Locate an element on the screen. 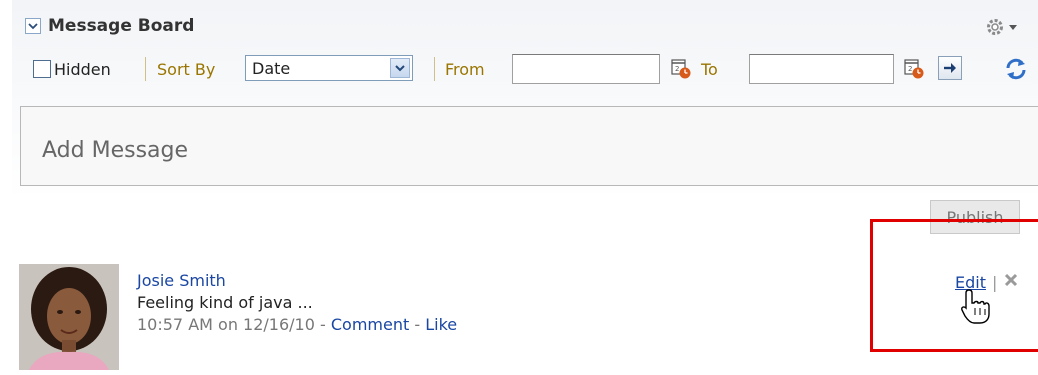 This screenshot has width=1038, height=375. add-message-placeholder: Add Message is located at coordinates (115, 150).